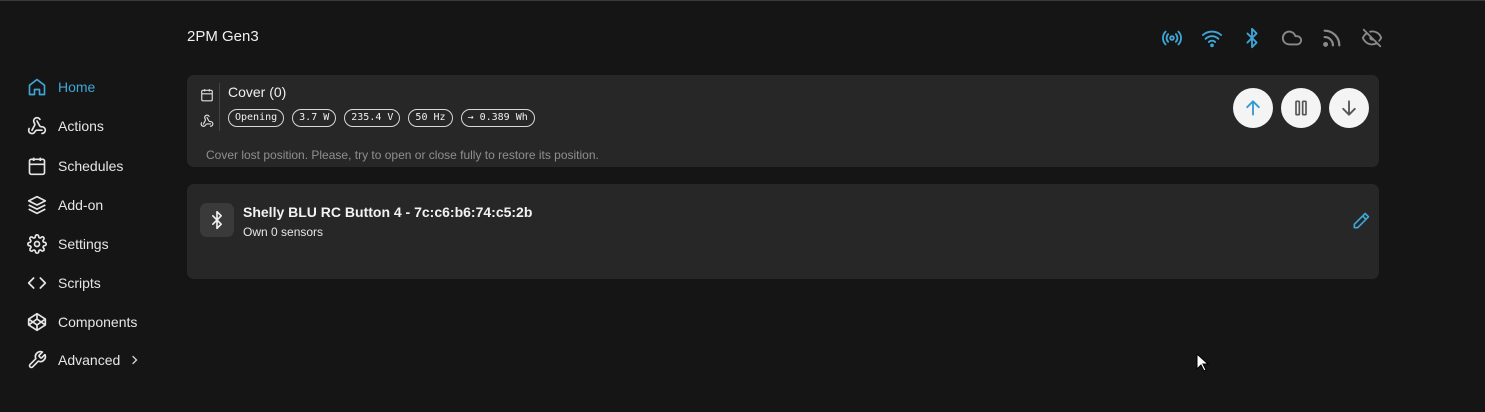 This screenshot has height=412, width=1485. Describe the element at coordinates (257, 92) in the screenshot. I see `cover-title: Cover (0)` at that location.